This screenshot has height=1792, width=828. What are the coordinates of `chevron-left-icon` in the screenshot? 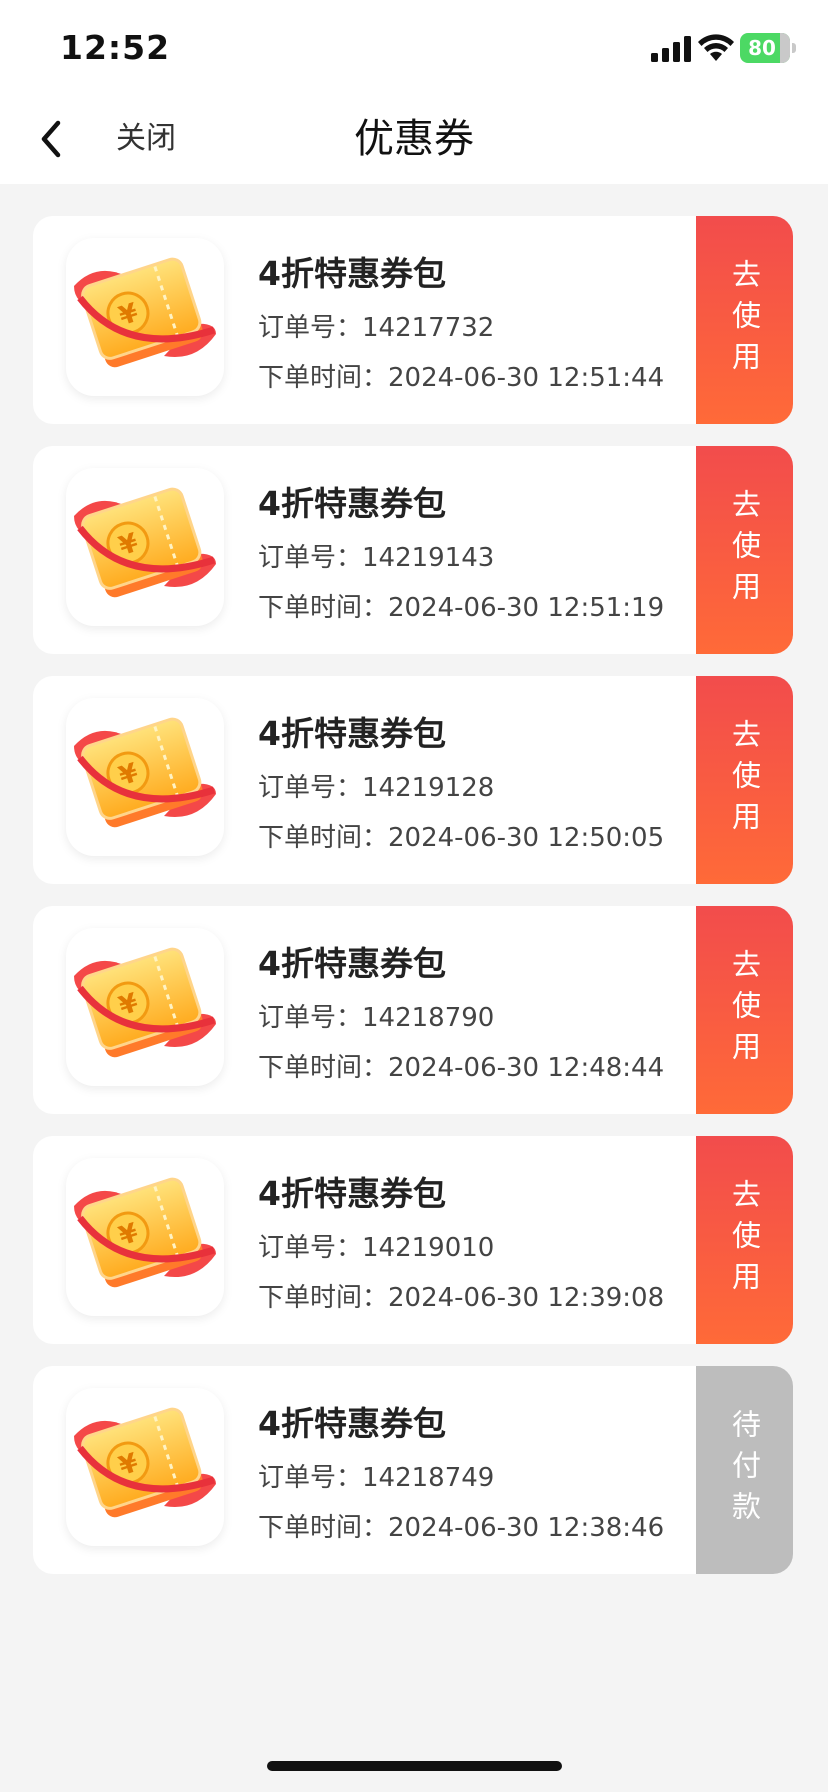 It's located at (51, 139).